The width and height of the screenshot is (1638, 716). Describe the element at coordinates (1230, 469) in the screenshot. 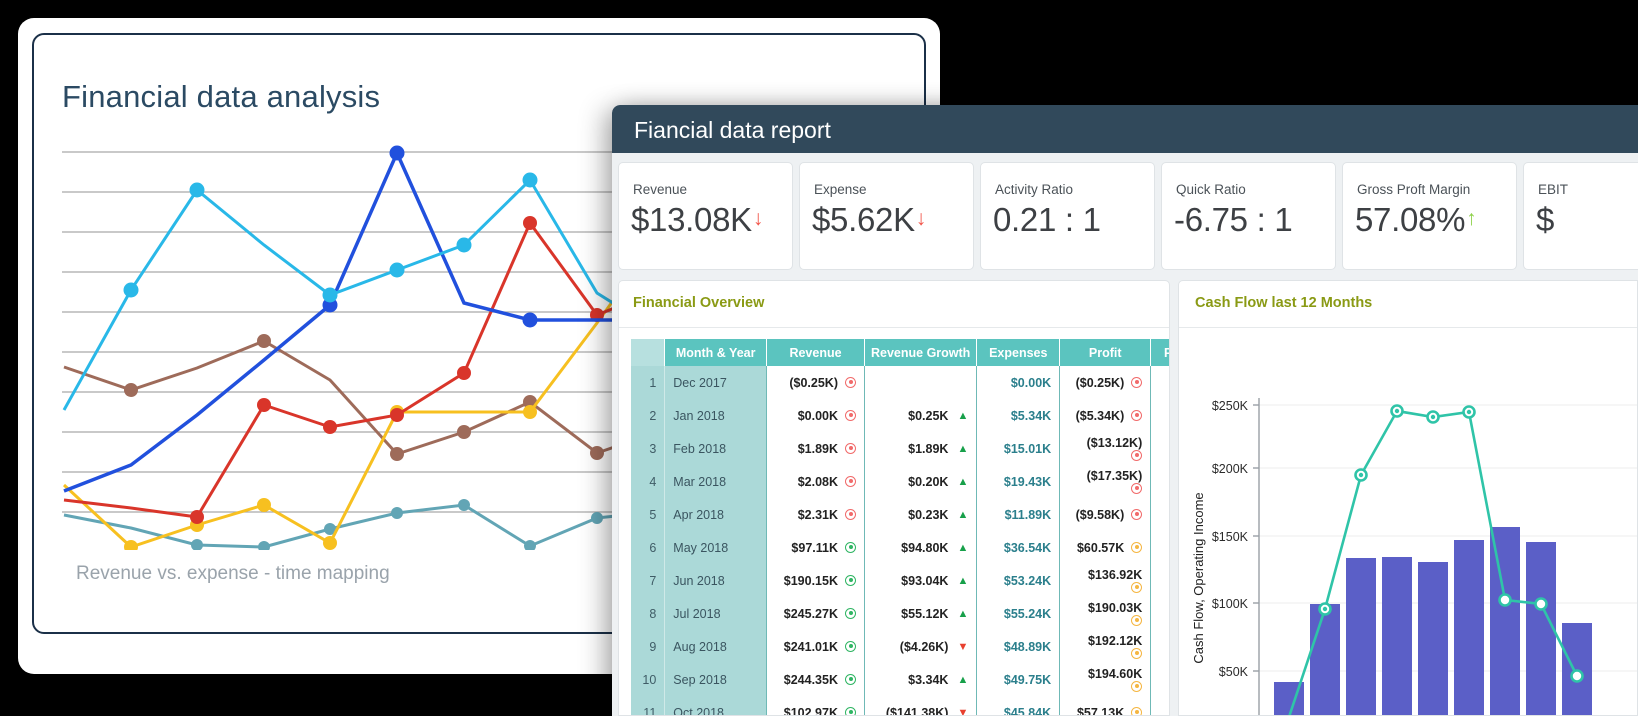

I see `ytick-200k: $200K` at that location.